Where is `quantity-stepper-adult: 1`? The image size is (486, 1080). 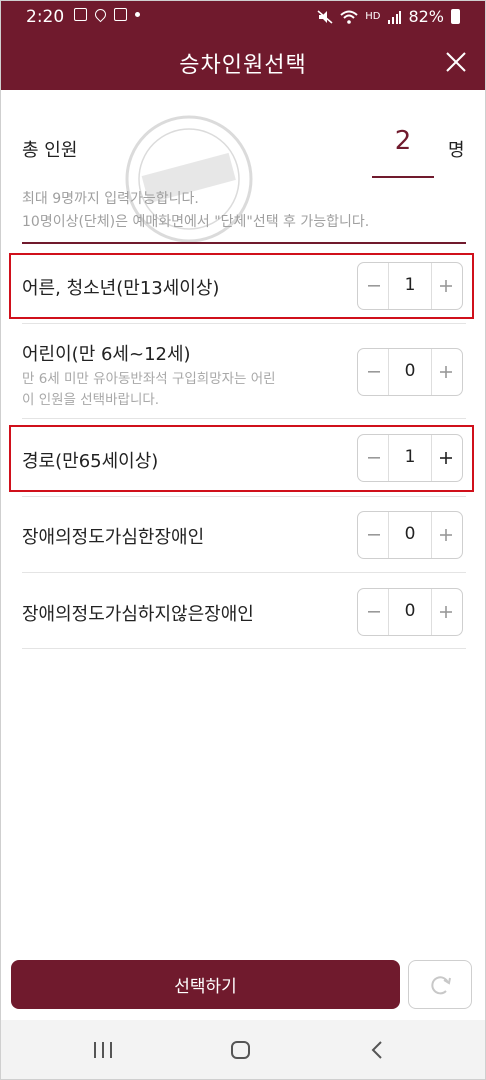
quantity-stepper-adult: 1 is located at coordinates (410, 286).